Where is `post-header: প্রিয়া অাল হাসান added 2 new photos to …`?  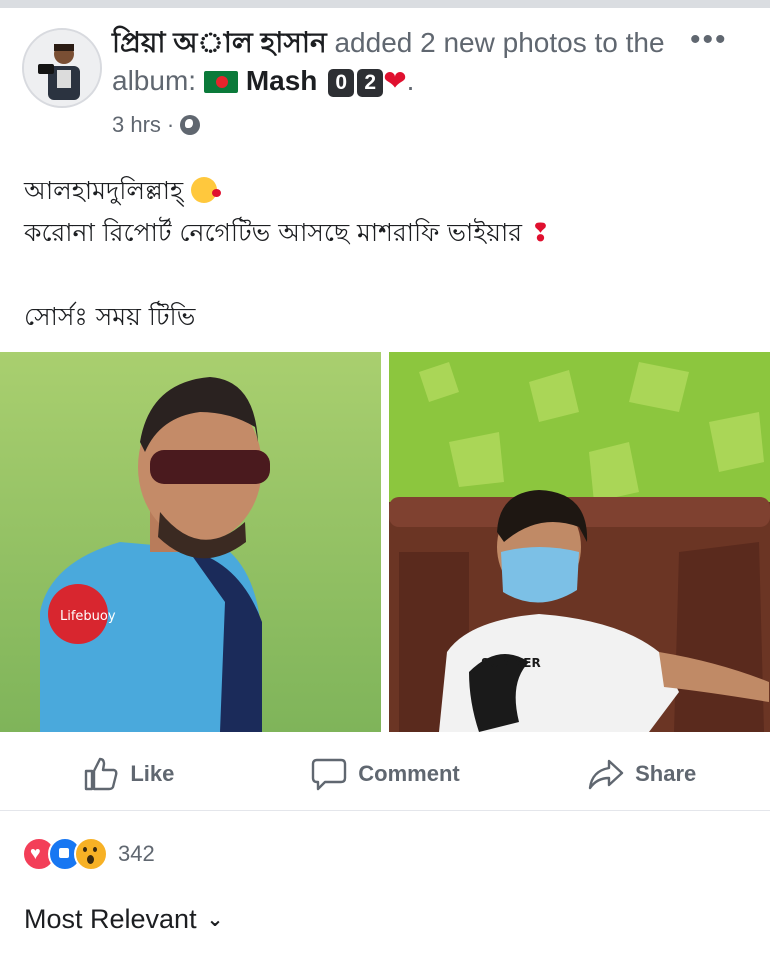 post-header: প্রিয়া অাল হাসান added 2 new photos to … is located at coordinates (385, 82).